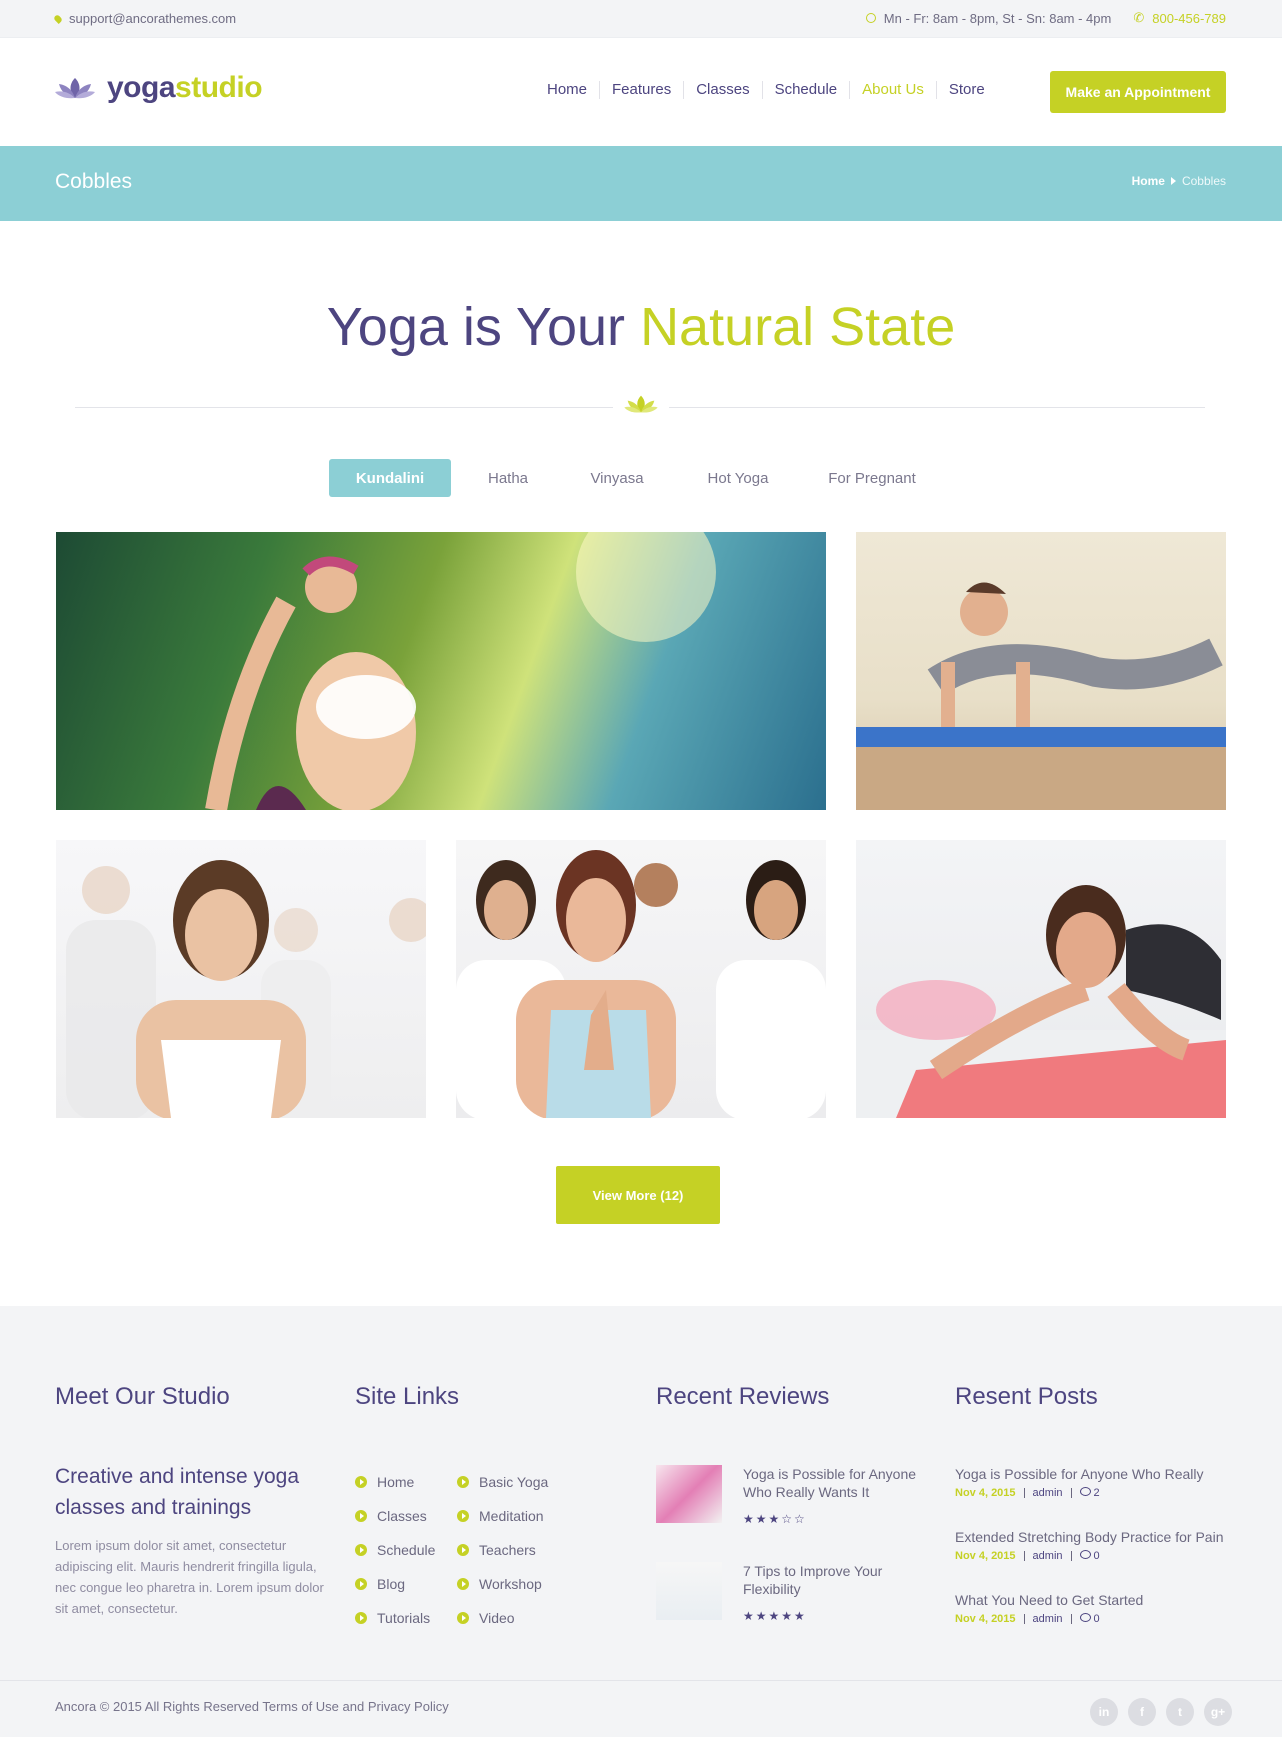 The width and height of the screenshot is (1282, 1737). Describe the element at coordinates (1148, 181) in the screenshot. I see `breadcrumb-home: Home` at that location.